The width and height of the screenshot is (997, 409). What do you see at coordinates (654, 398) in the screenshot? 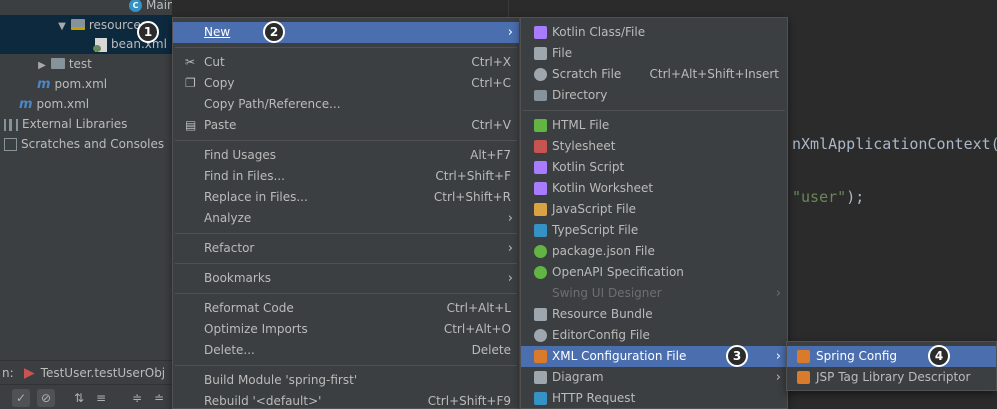
I see `menu-item-http-request: HTTP Request` at bounding box center [654, 398].